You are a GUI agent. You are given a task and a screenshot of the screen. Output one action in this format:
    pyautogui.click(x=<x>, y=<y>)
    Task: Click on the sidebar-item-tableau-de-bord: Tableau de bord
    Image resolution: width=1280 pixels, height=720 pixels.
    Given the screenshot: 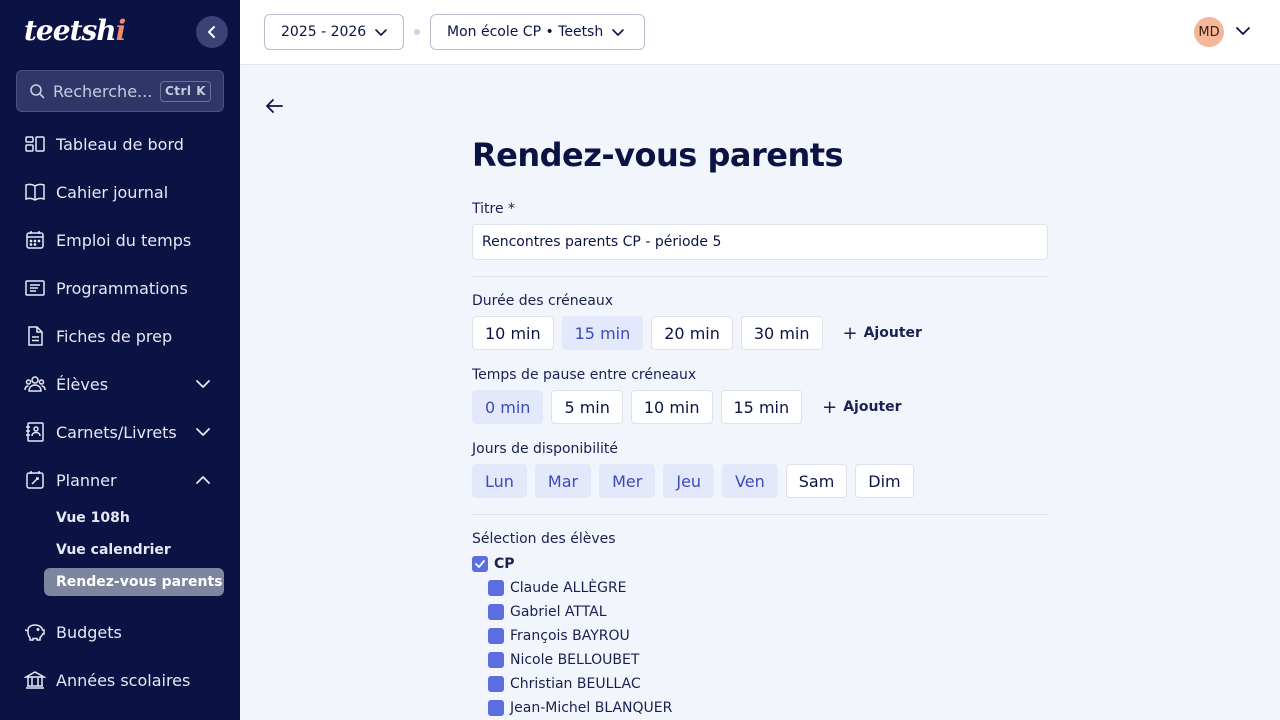 What is the action you would take?
    pyautogui.click(x=124, y=144)
    